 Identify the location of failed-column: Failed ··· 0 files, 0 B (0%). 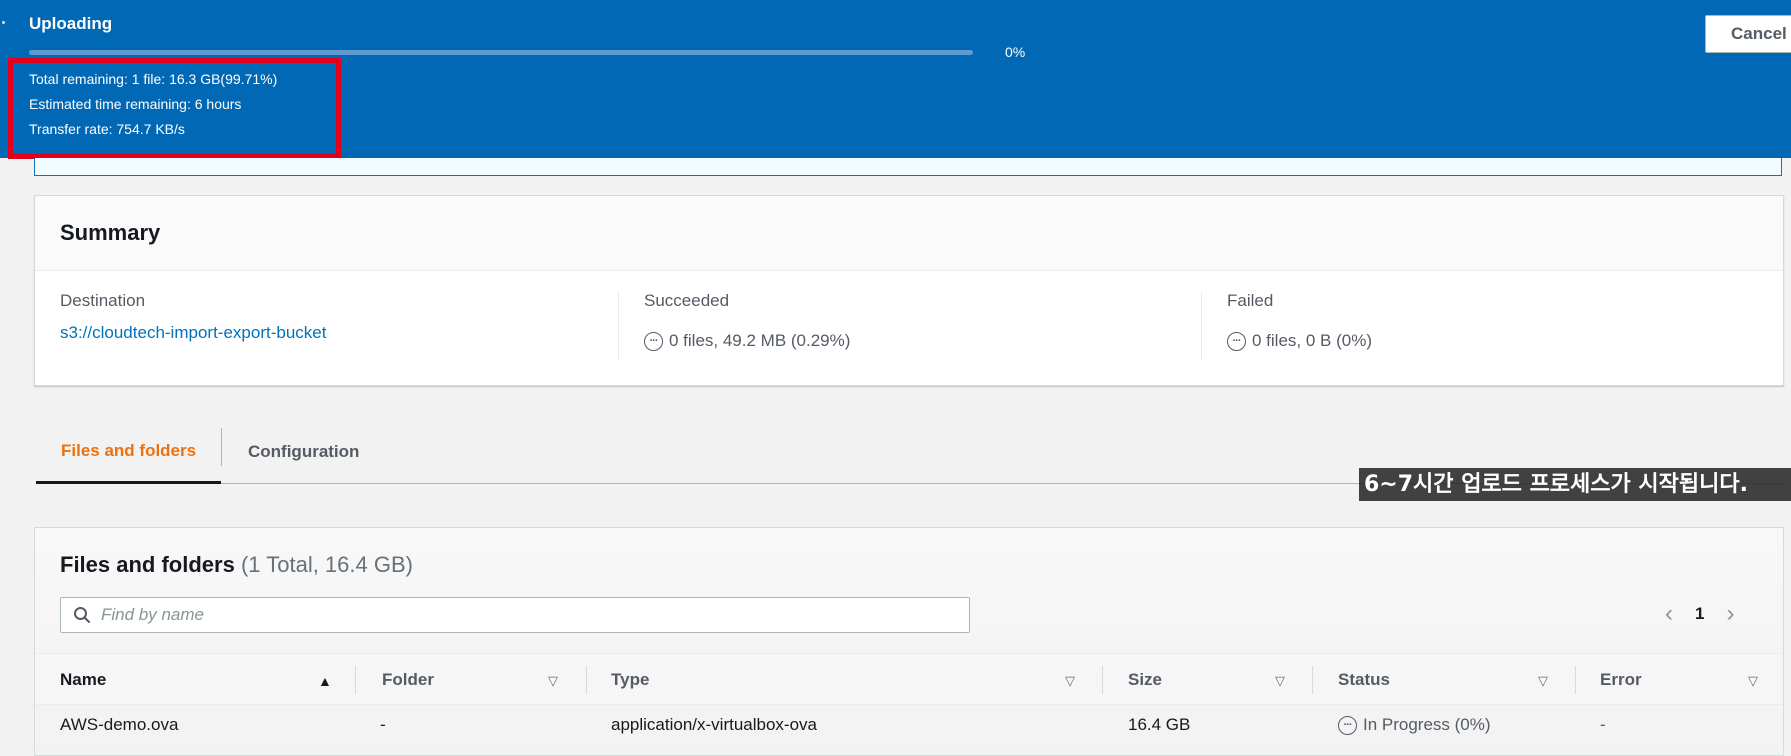
(1299, 321).